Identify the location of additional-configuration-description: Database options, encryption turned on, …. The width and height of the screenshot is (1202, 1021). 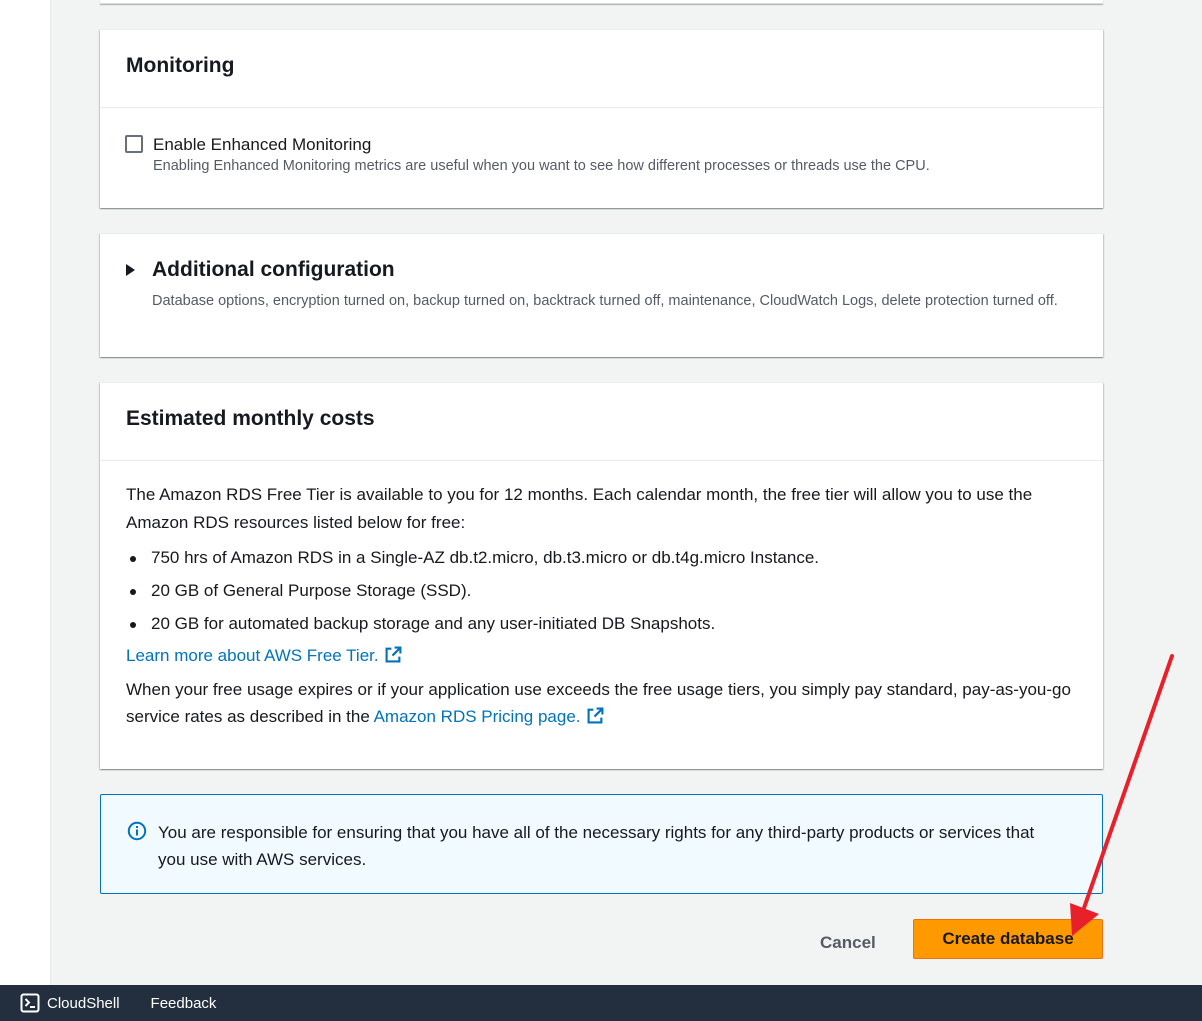
(605, 301).